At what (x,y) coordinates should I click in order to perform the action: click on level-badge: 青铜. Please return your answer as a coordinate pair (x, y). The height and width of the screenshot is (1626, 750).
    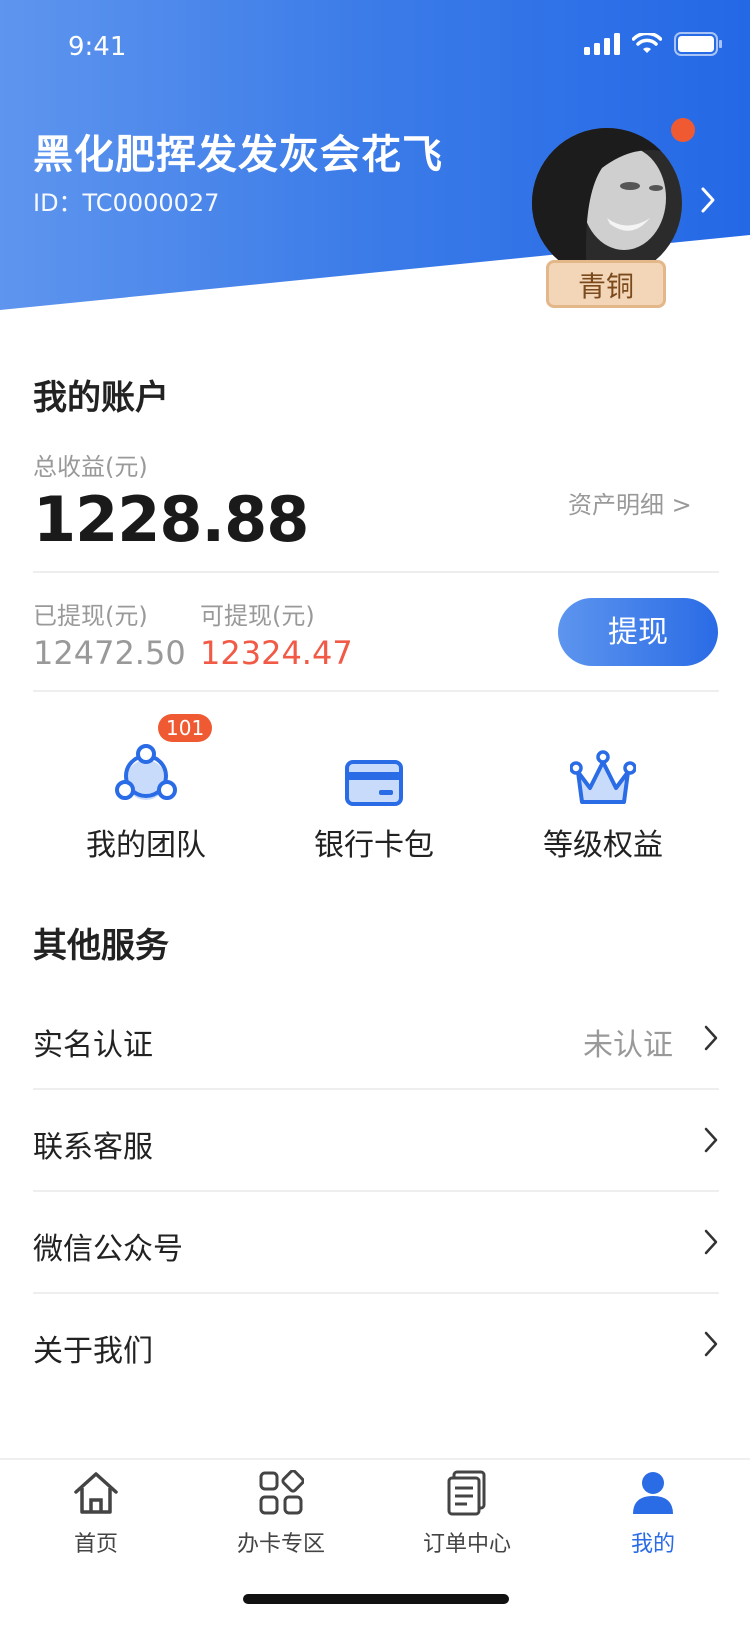
    Looking at the image, I should click on (606, 284).